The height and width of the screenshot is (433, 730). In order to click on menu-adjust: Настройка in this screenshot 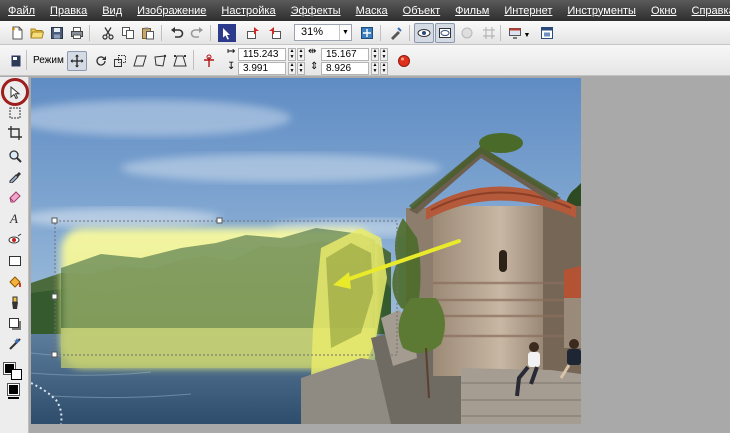, I will do `click(247, 11)`.